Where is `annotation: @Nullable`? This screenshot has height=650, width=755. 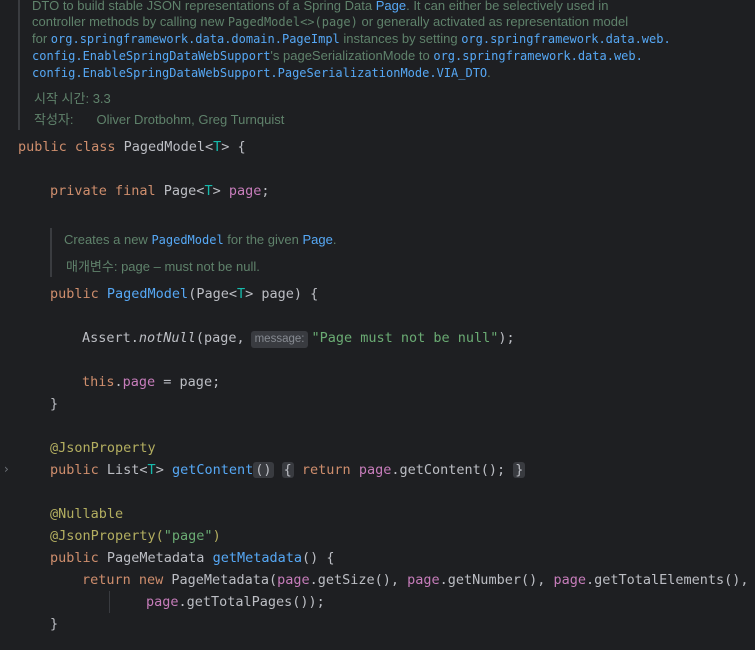
annotation: @Nullable is located at coordinates (86, 514).